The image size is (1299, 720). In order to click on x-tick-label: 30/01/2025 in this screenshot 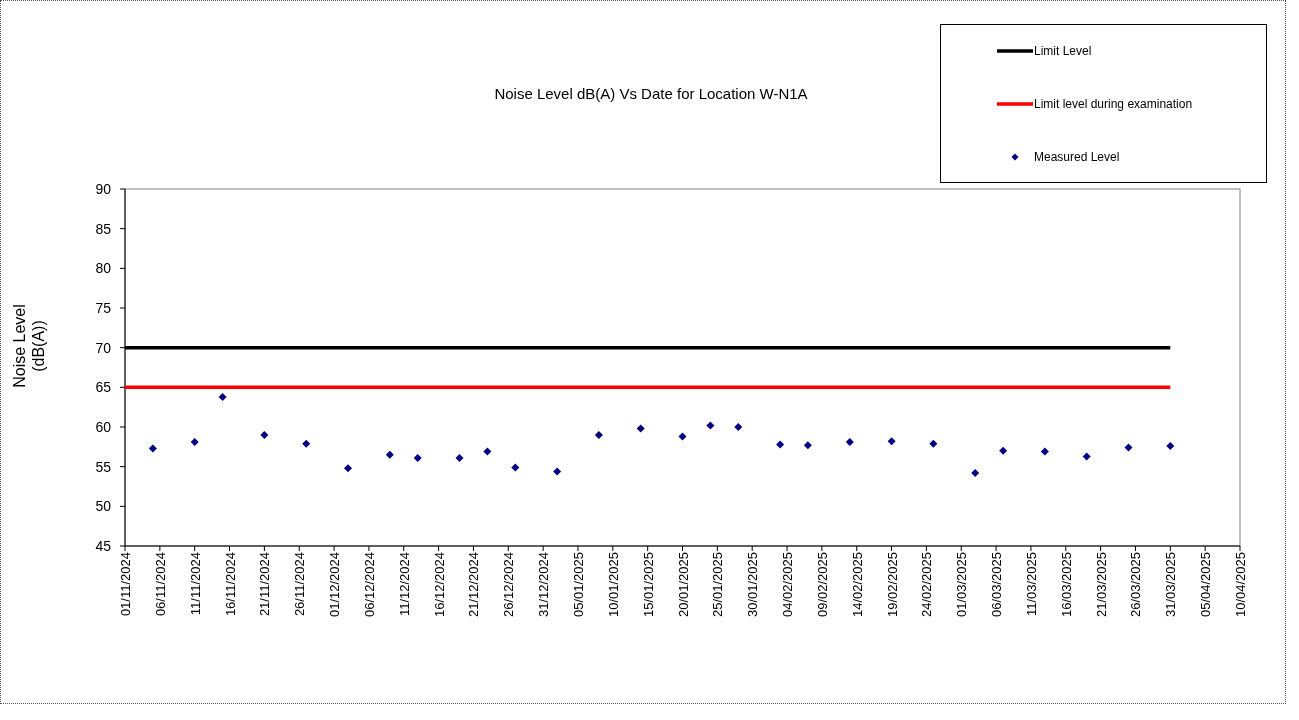, I will do `click(753, 585)`.